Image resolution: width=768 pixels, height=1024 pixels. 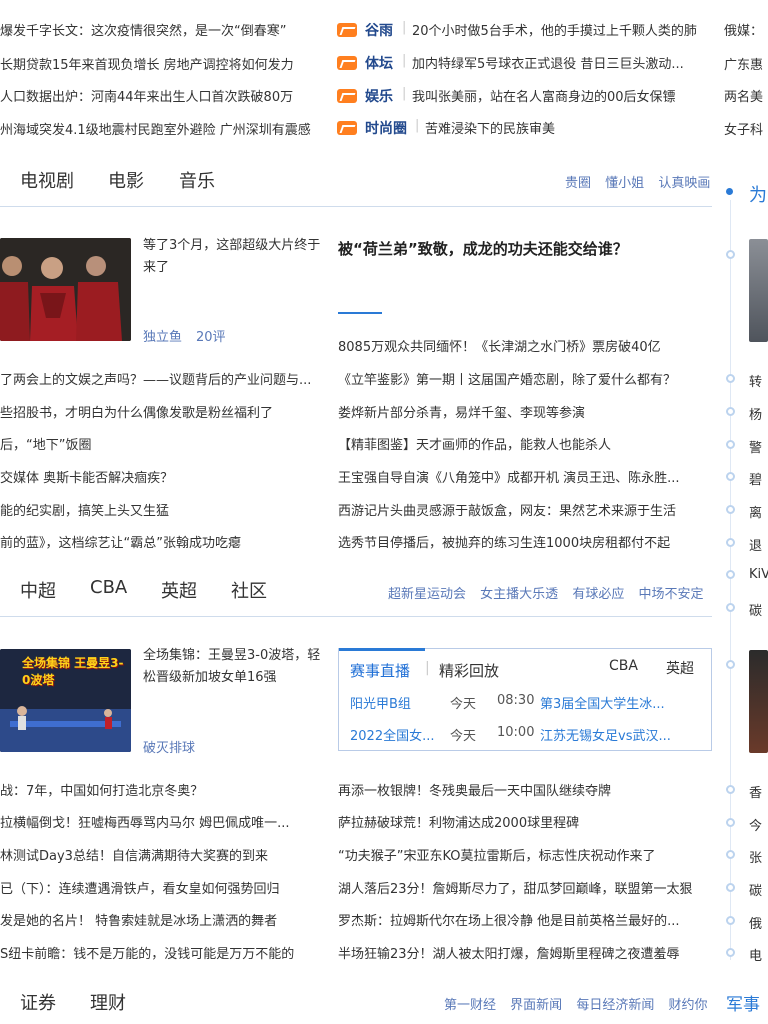 What do you see at coordinates (758, 856) in the screenshot?
I see `sidebar-item: 张` at bounding box center [758, 856].